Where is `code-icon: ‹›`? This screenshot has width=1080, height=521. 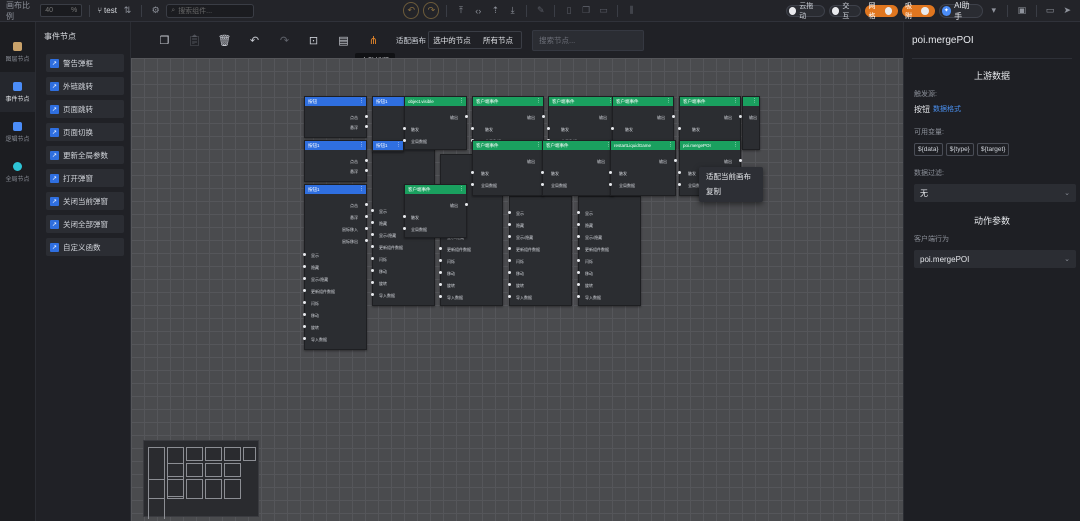
code-icon: ‹› is located at coordinates (478, 11).